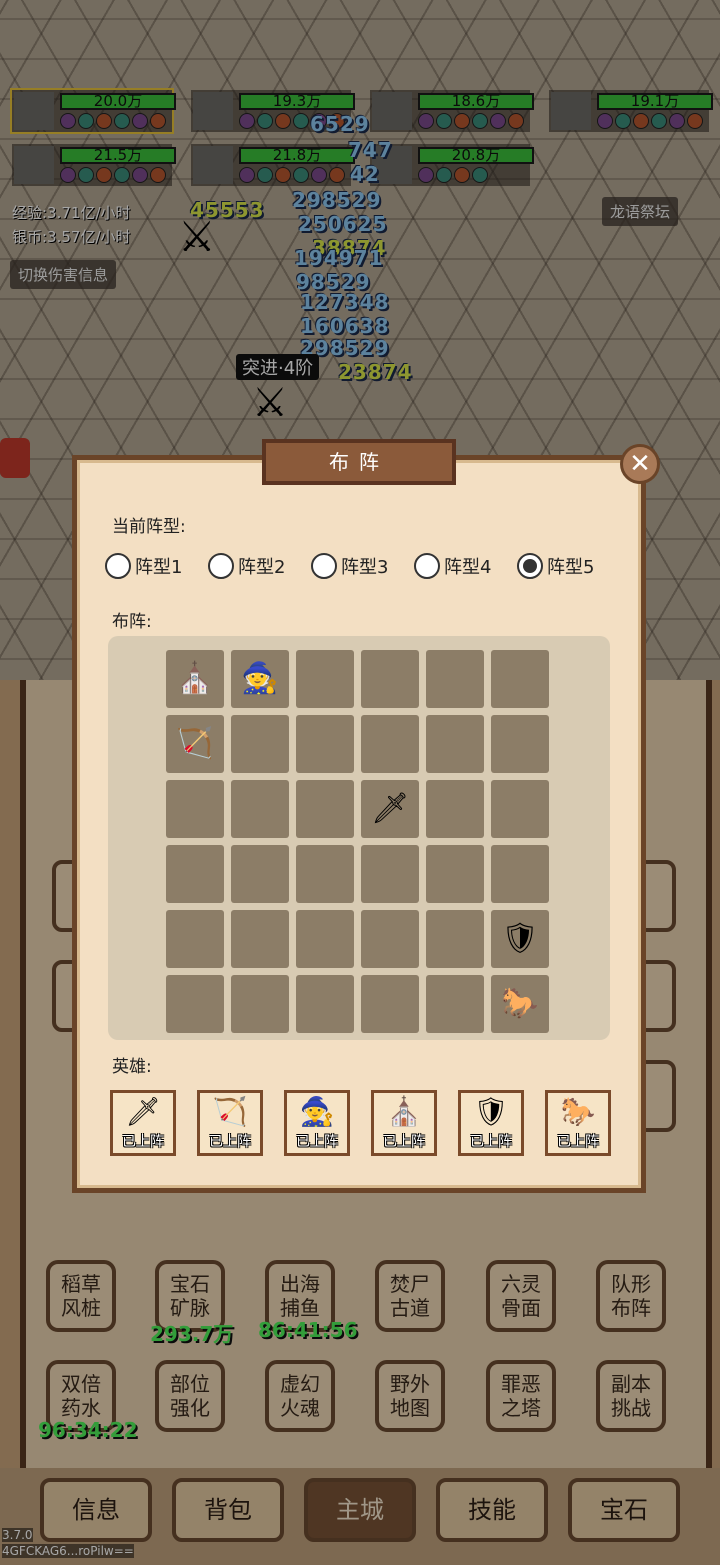 The width and height of the screenshot is (720, 1565). What do you see at coordinates (578, 1123) in the screenshot?
I see `hero-slot: 🐎 已上阵` at bounding box center [578, 1123].